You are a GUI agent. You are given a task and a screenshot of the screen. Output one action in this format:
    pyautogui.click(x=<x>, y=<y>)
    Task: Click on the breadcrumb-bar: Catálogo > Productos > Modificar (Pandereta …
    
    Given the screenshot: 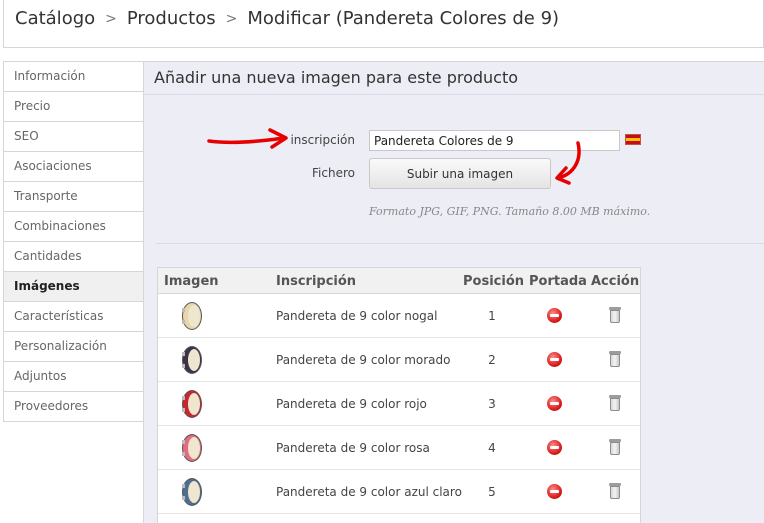 What is the action you would take?
    pyautogui.click(x=383, y=24)
    